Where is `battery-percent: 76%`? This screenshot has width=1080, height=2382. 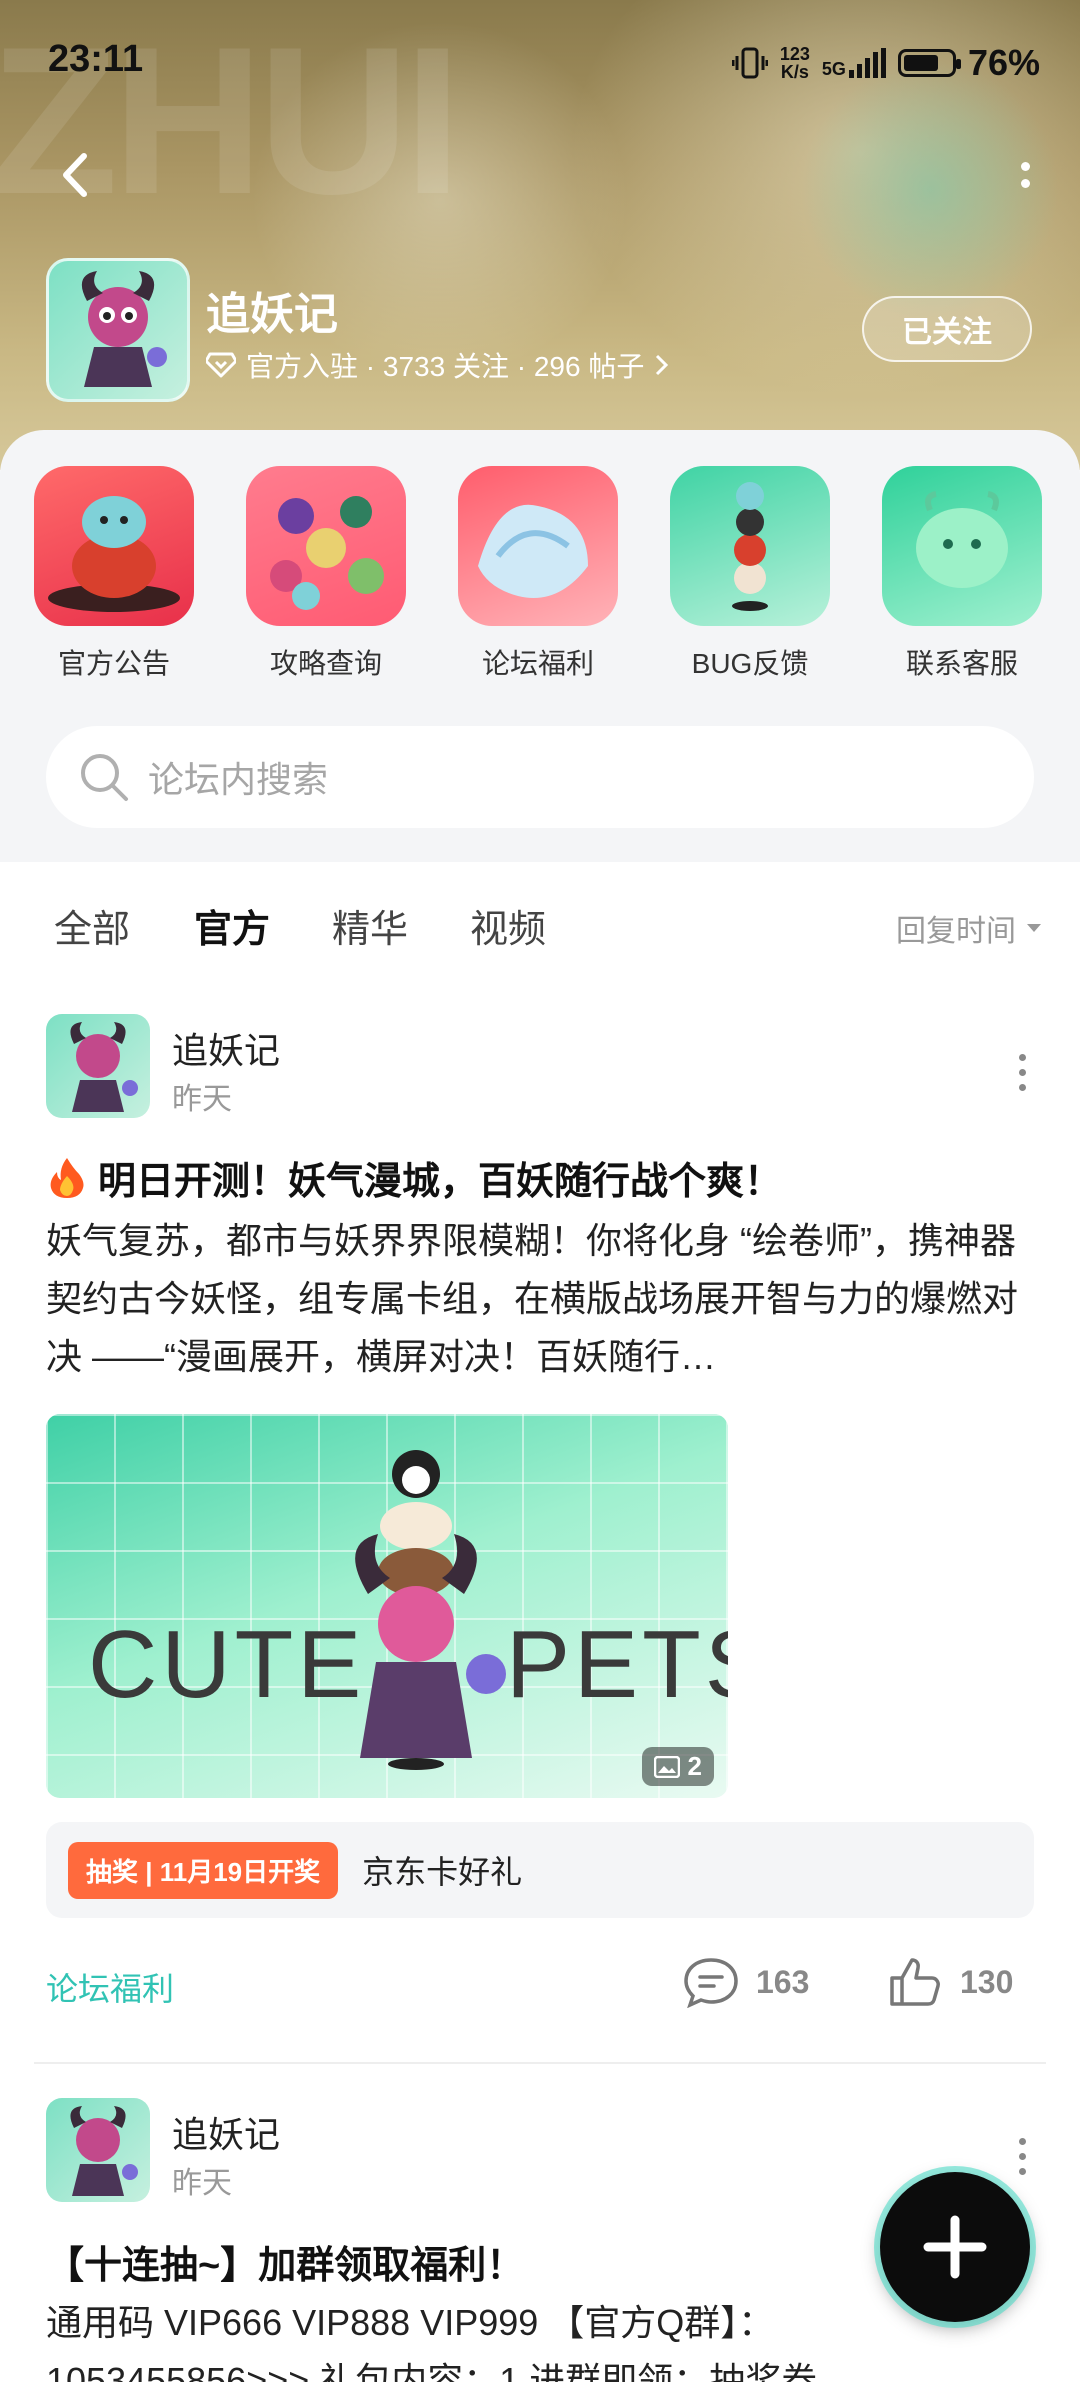
battery-percent: 76% is located at coordinates (1003, 62).